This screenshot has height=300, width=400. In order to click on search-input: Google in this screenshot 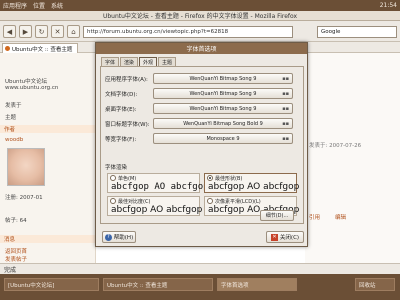, I will do `click(357, 31)`.